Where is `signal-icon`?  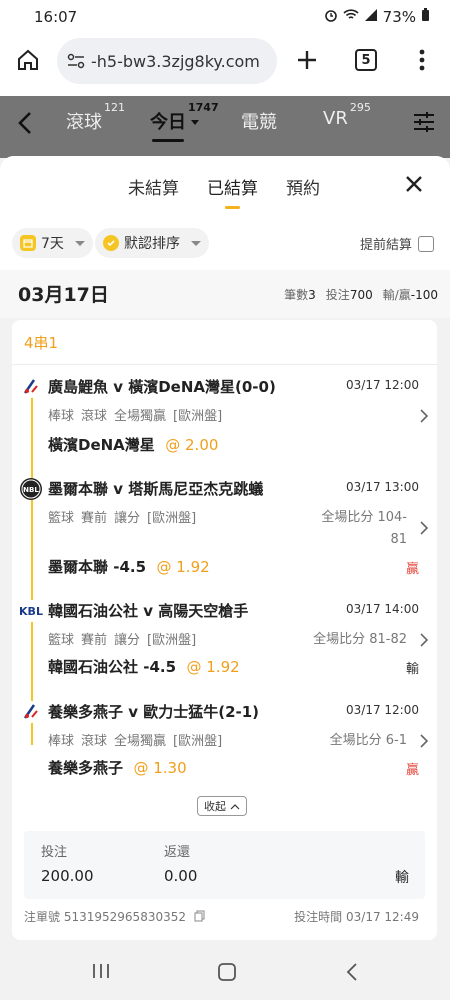 signal-icon is located at coordinates (371, 17).